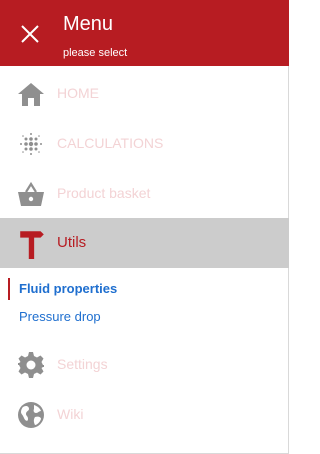 The width and height of the screenshot is (320, 454). I want to click on menu-subtitle: please select, so click(95, 53).